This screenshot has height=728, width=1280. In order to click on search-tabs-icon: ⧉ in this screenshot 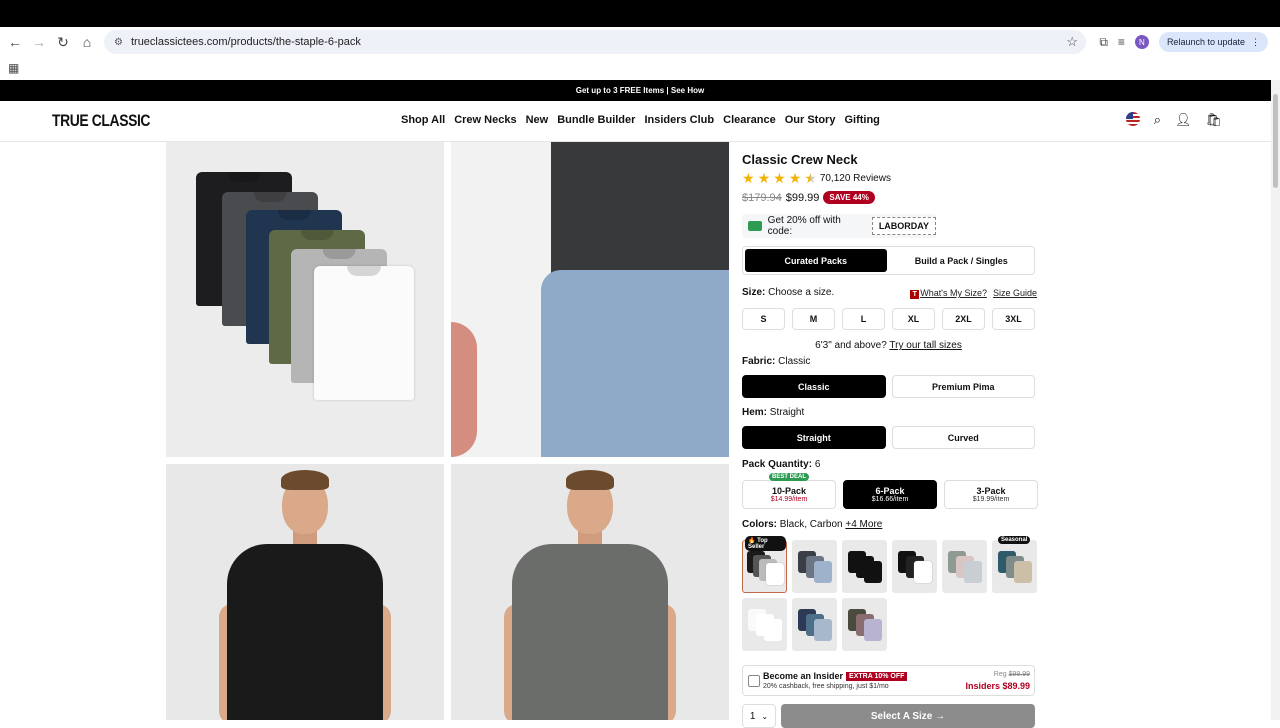, I will do `click(1103, 42)`.